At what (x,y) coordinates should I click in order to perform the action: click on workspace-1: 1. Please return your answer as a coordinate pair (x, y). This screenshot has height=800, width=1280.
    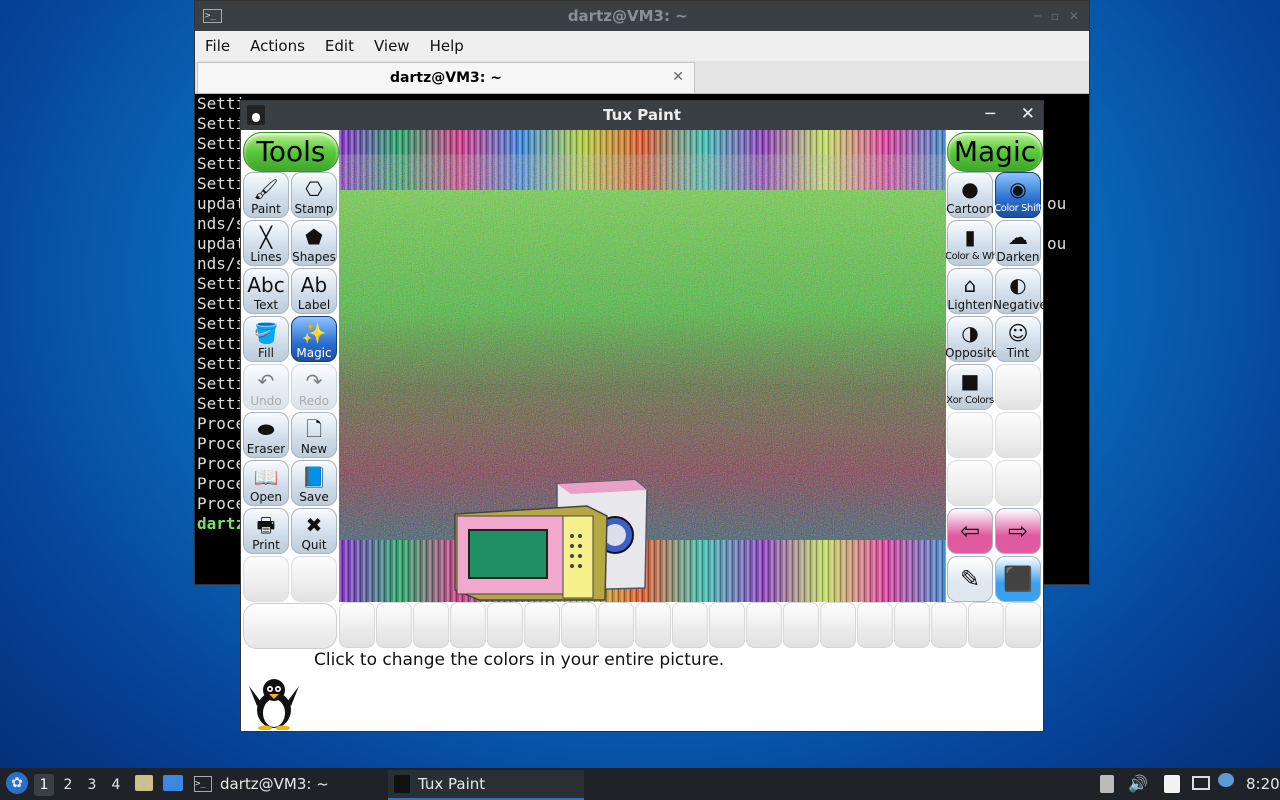
    Looking at the image, I should click on (44, 785).